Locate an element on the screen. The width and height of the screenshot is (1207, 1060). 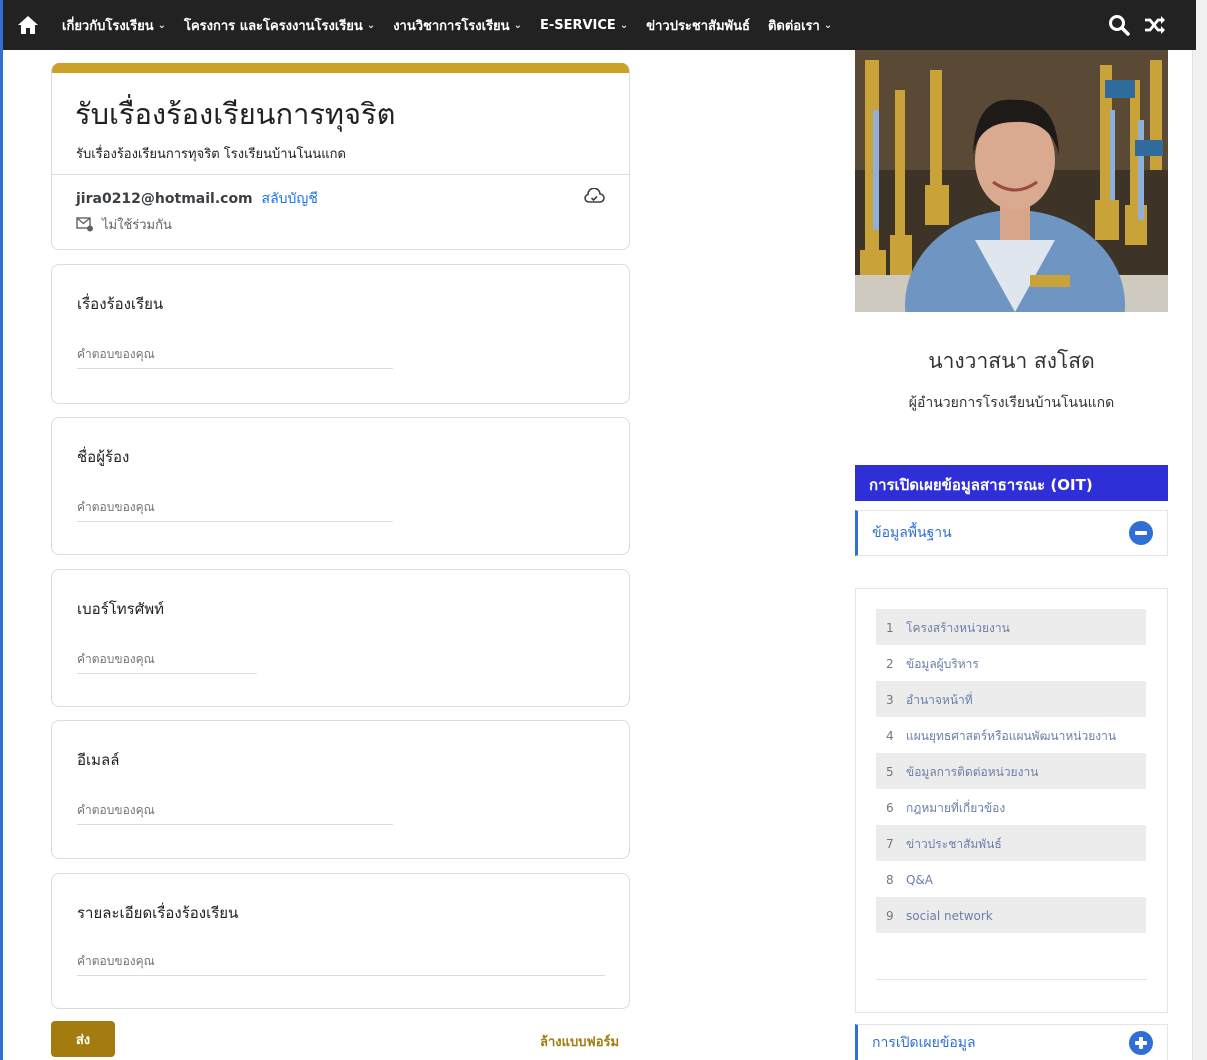
list-item: 7 ข่าวประชาสัมพันธ์ is located at coordinates (1011, 843).